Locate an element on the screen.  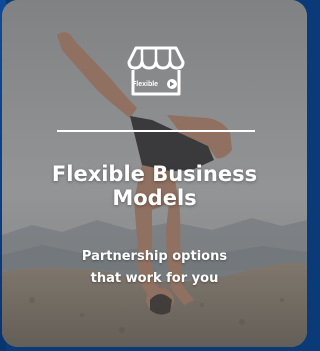
logo-text: Flexible is located at coordinates (145, 84).